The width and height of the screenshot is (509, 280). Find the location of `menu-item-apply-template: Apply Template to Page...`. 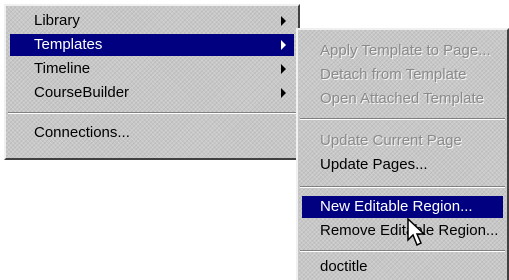

menu-item-apply-template: Apply Template to Page... is located at coordinates (402, 51).